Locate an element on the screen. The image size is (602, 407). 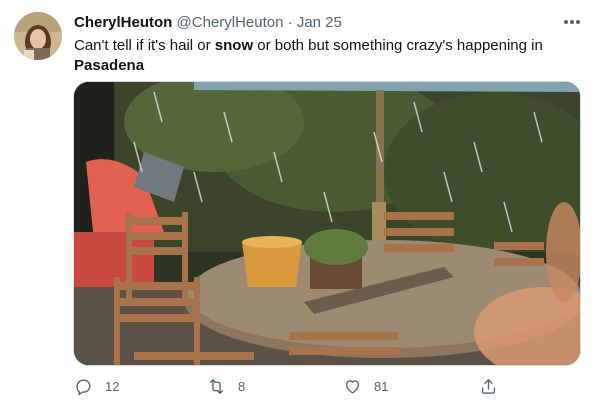
like-count: 81 is located at coordinates (381, 386).